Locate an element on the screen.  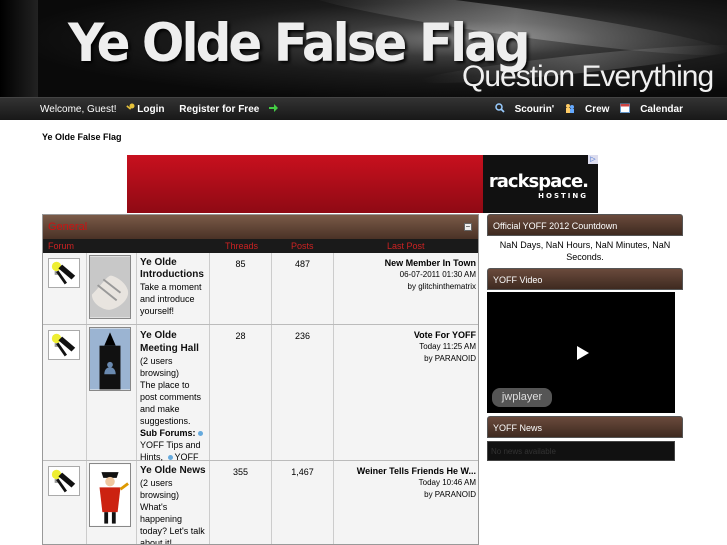
forum-last-post: Vote For YOFF Today 11:25 AM by PARANOID is located at coordinates (406, 392).